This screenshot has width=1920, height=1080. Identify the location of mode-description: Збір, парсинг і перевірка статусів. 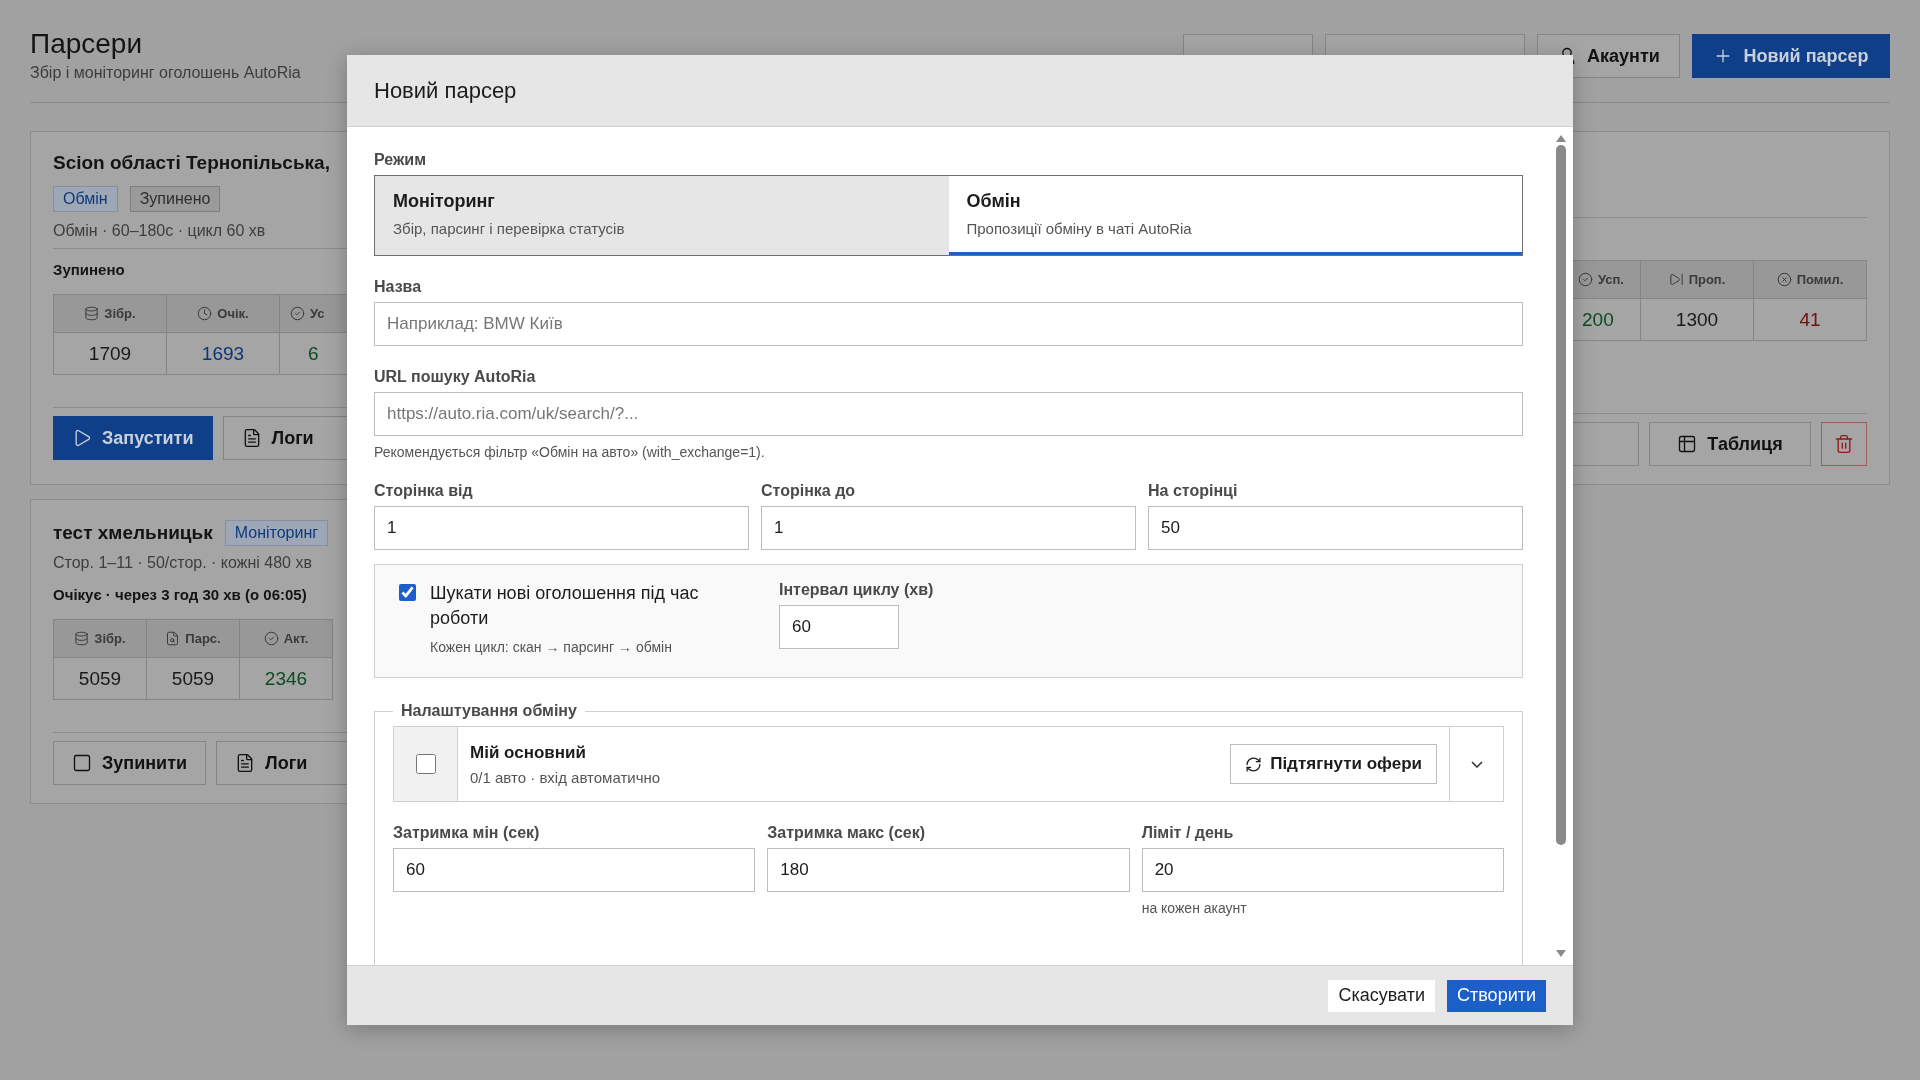
(509, 228).